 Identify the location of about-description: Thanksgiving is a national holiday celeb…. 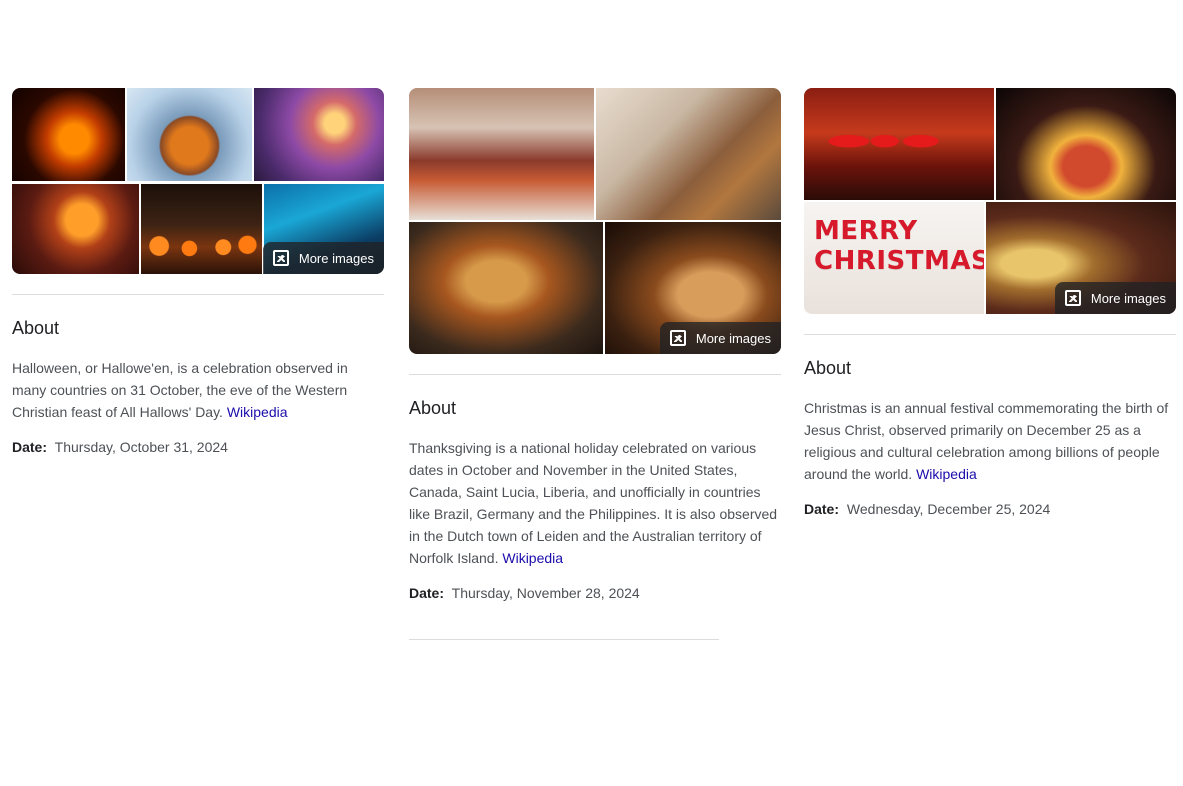
(595, 503).